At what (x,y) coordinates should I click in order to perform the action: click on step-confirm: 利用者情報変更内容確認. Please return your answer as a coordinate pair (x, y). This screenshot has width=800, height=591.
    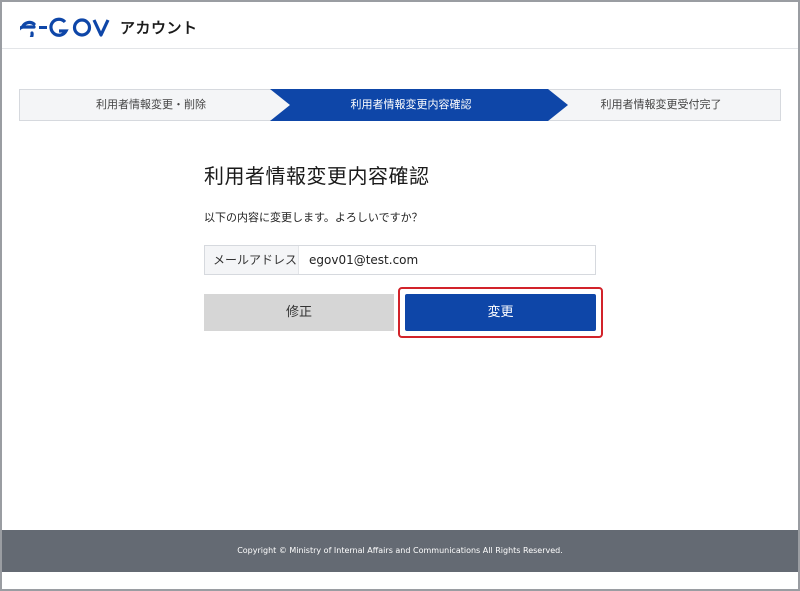
    Looking at the image, I should click on (411, 104).